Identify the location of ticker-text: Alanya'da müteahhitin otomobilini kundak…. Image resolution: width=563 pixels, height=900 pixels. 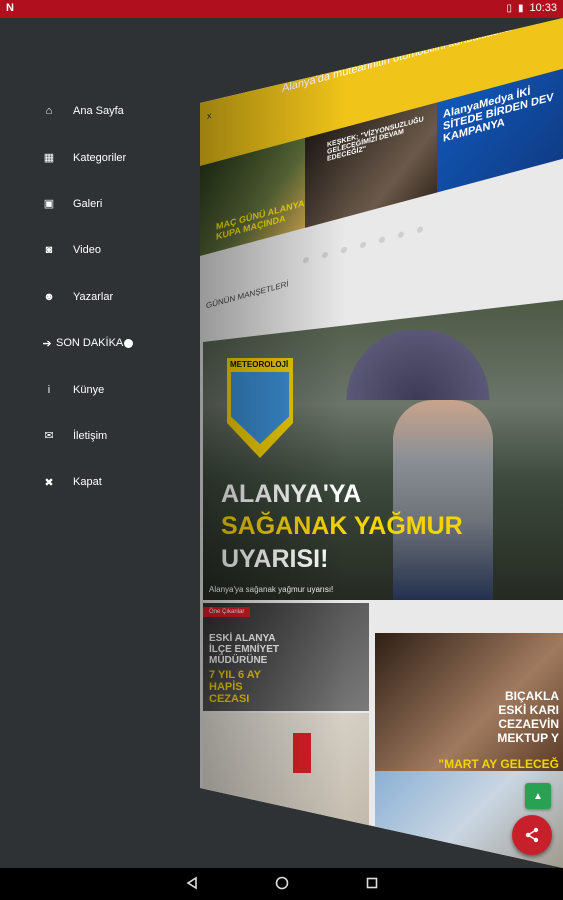
(398, 58).